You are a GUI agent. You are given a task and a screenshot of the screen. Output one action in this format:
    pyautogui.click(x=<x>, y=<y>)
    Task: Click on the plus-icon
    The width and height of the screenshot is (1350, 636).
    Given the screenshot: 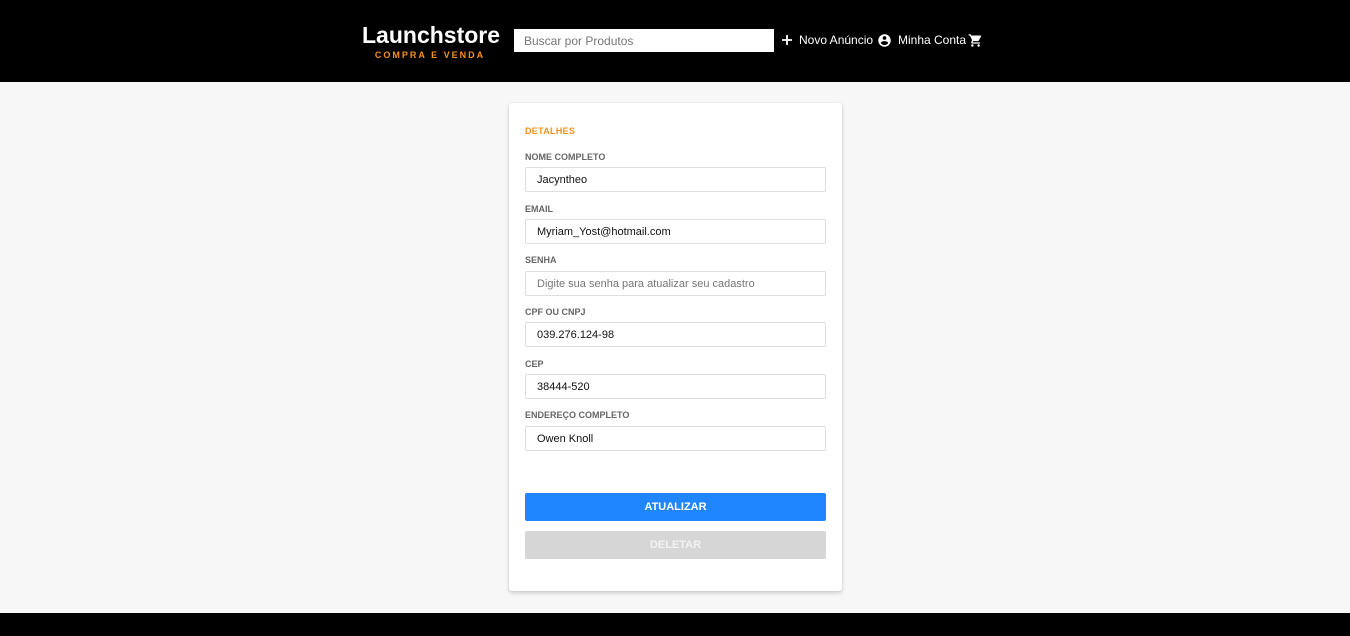 What is the action you would take?
    pyautogui.click(x=787, y=40)
    